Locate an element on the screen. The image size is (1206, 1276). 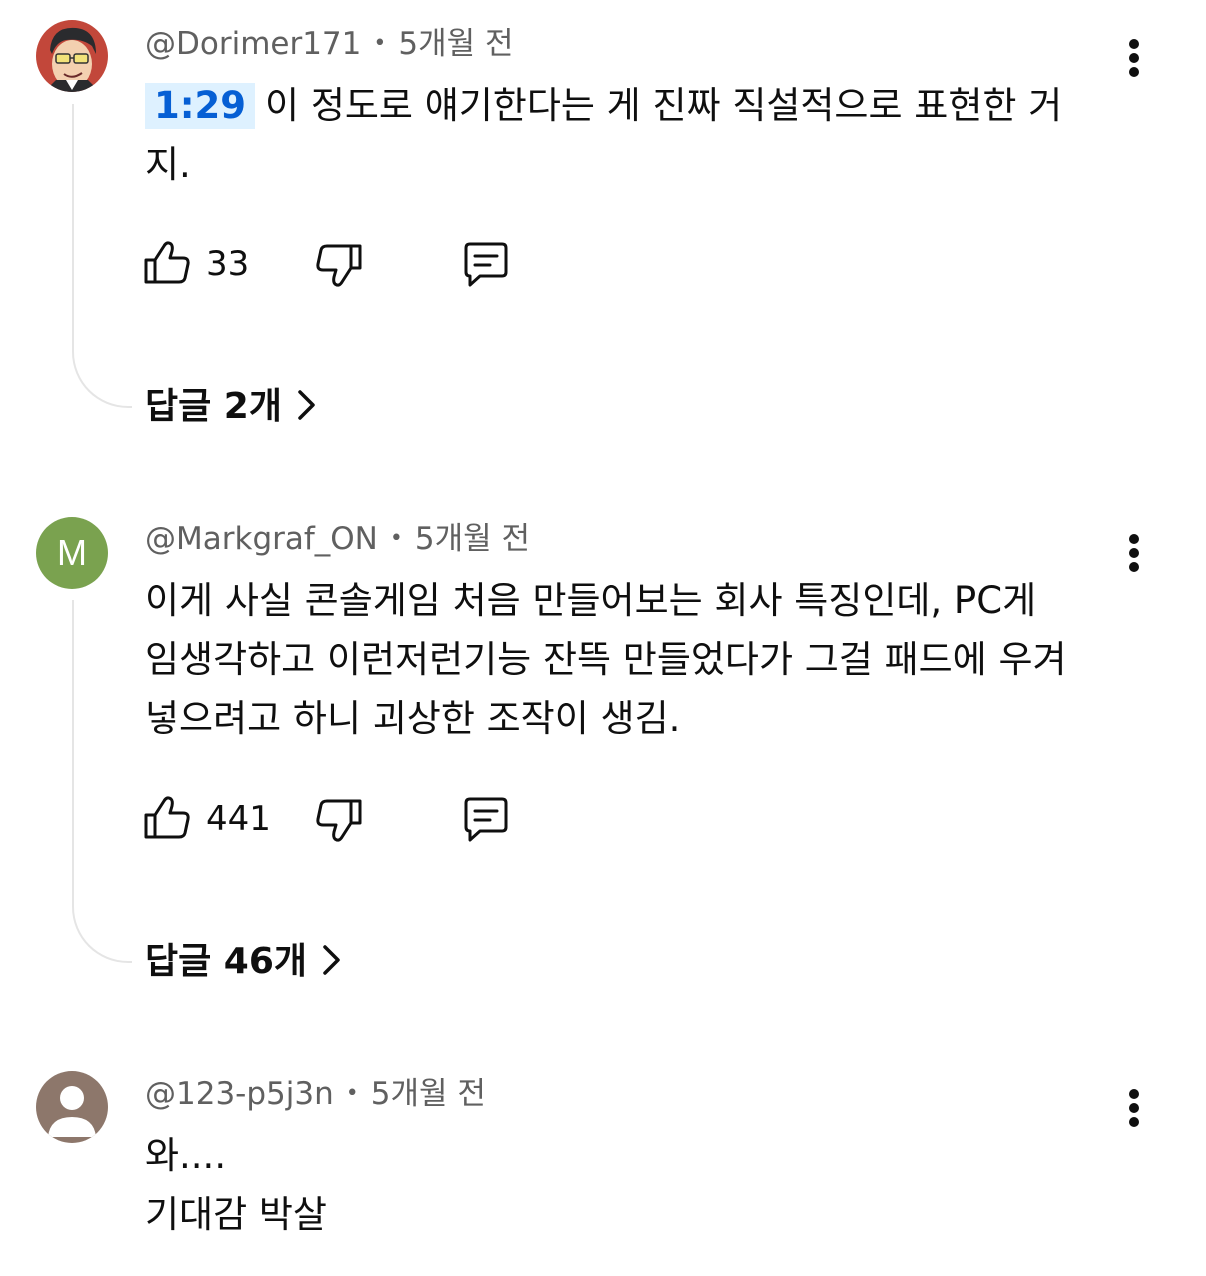
comment-meta: @Dorimer171 • 5개월 전 is located at coordinates (329, 44).